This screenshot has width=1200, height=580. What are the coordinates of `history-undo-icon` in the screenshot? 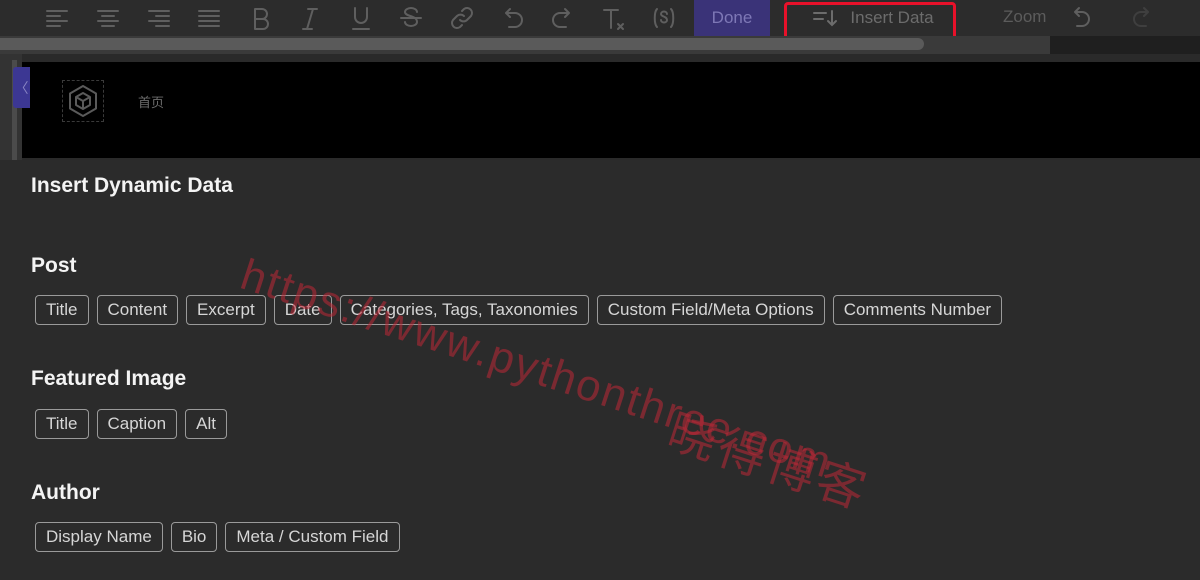 It's located at (1080, 18).